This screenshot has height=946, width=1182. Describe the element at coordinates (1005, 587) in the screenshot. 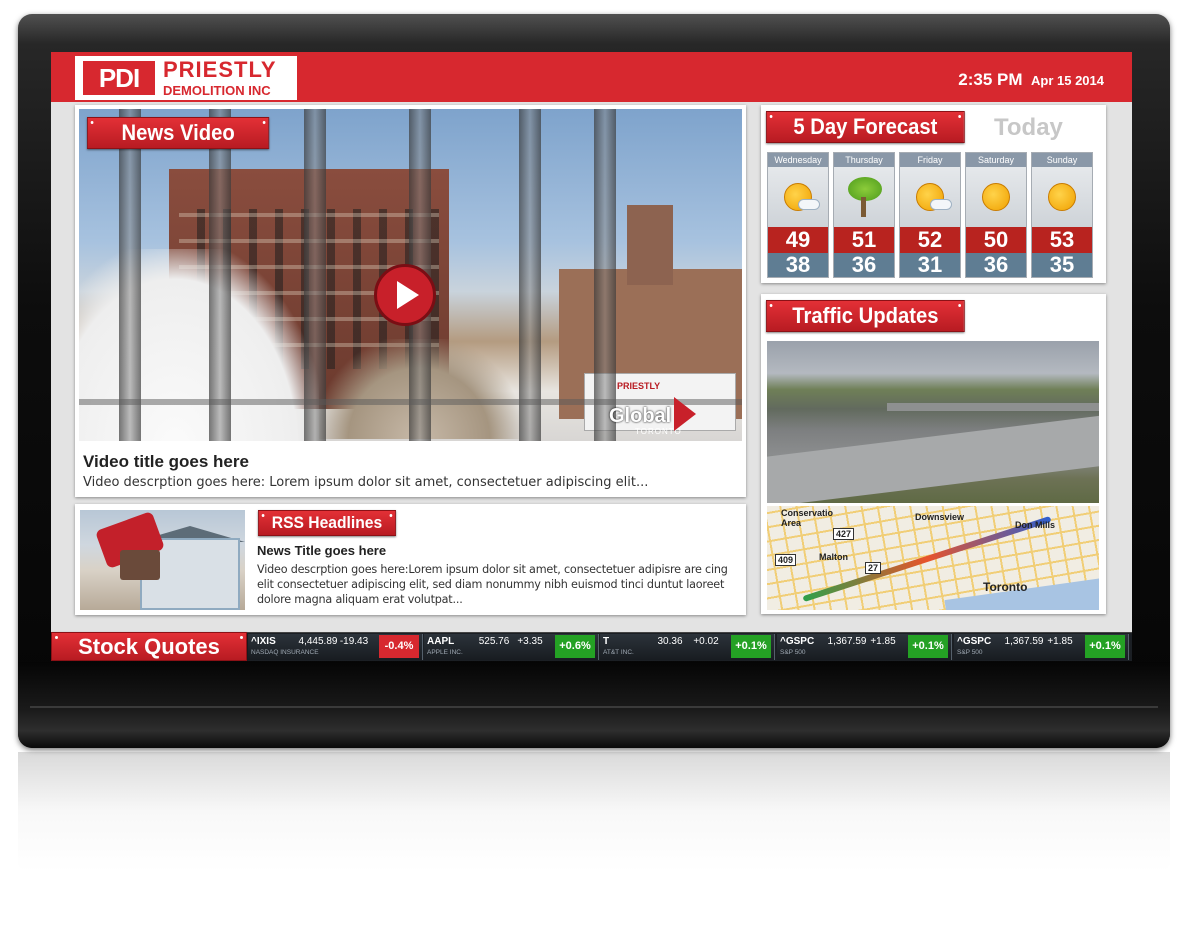

I see `map-label-toronto: Toronto` at that location.